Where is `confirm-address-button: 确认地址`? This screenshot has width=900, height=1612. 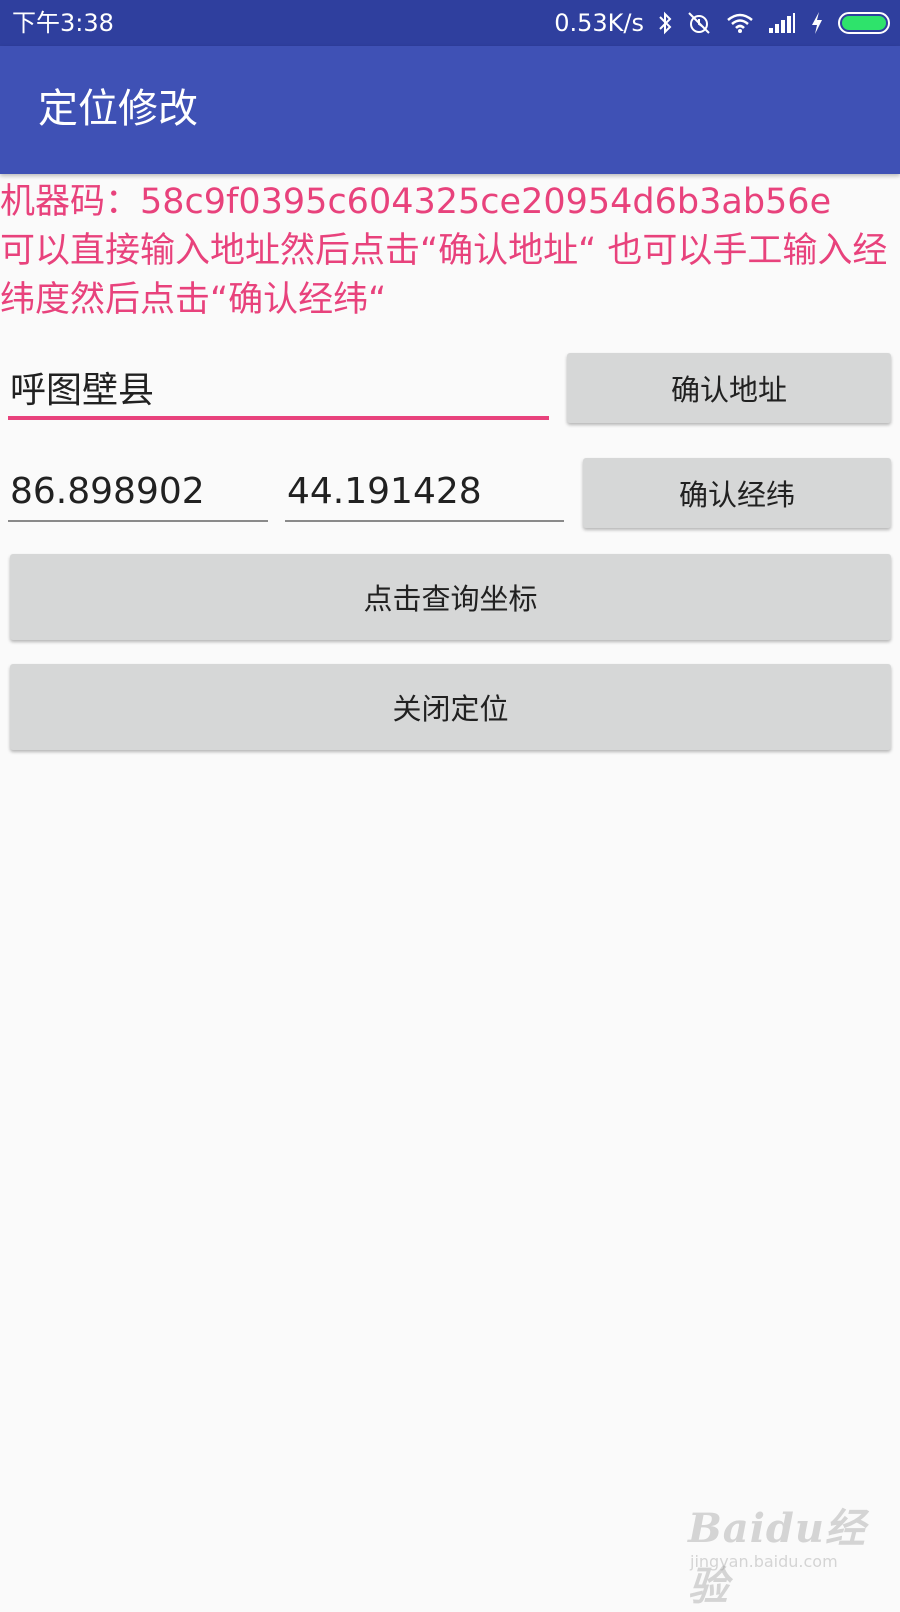
confirm-address-button: 确认地址 is located at coordinates (729, 388).